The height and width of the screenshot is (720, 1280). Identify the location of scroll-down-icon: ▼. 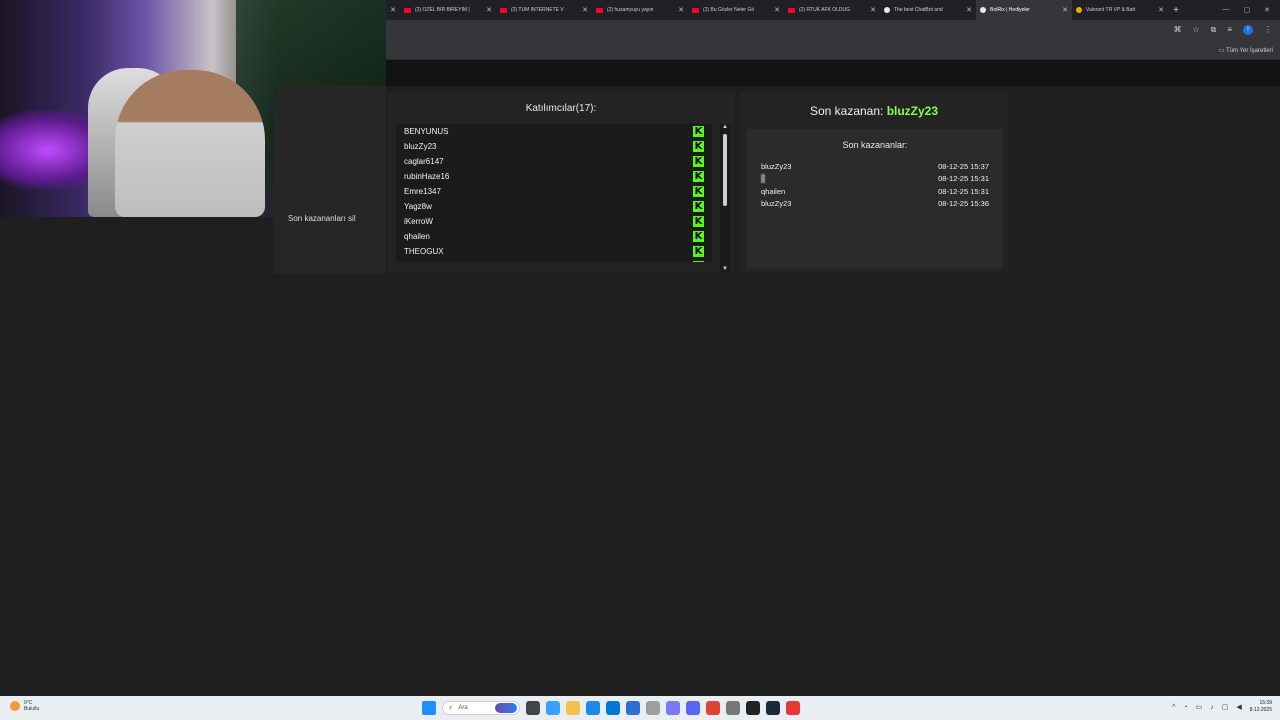
(725, 269).